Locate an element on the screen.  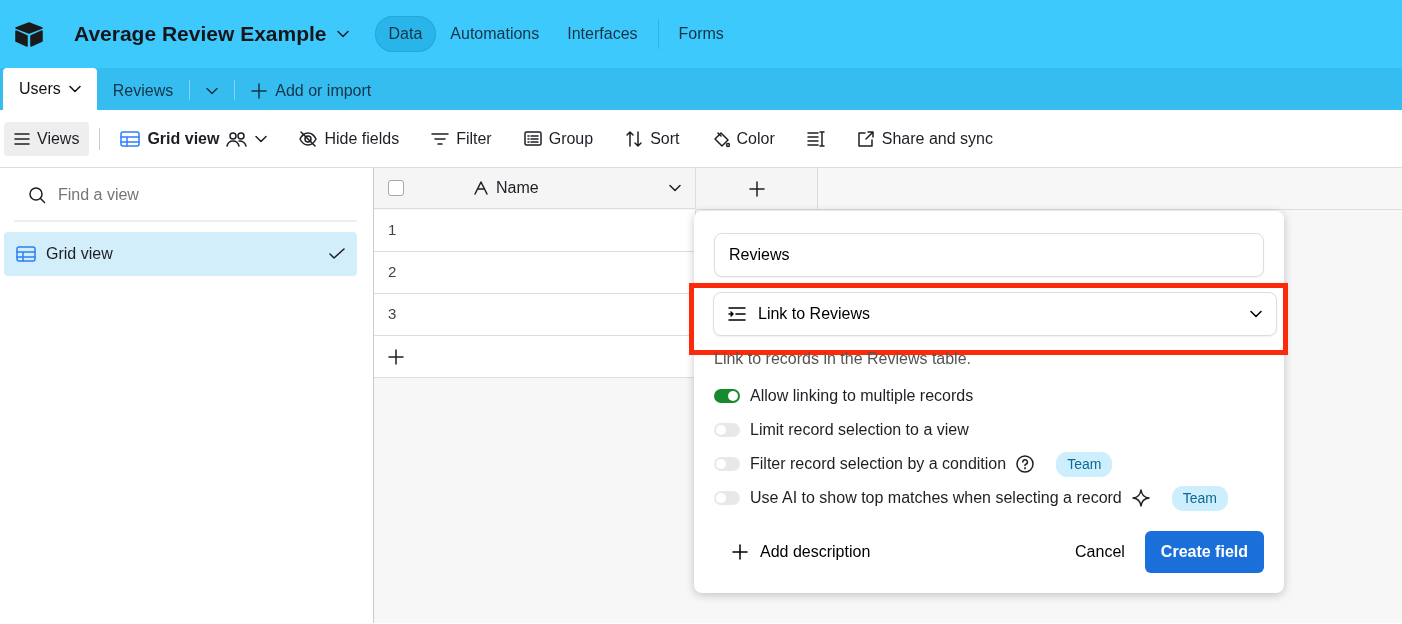
option-label: Allow linking to multiple records is located at coordinates (862, 396).